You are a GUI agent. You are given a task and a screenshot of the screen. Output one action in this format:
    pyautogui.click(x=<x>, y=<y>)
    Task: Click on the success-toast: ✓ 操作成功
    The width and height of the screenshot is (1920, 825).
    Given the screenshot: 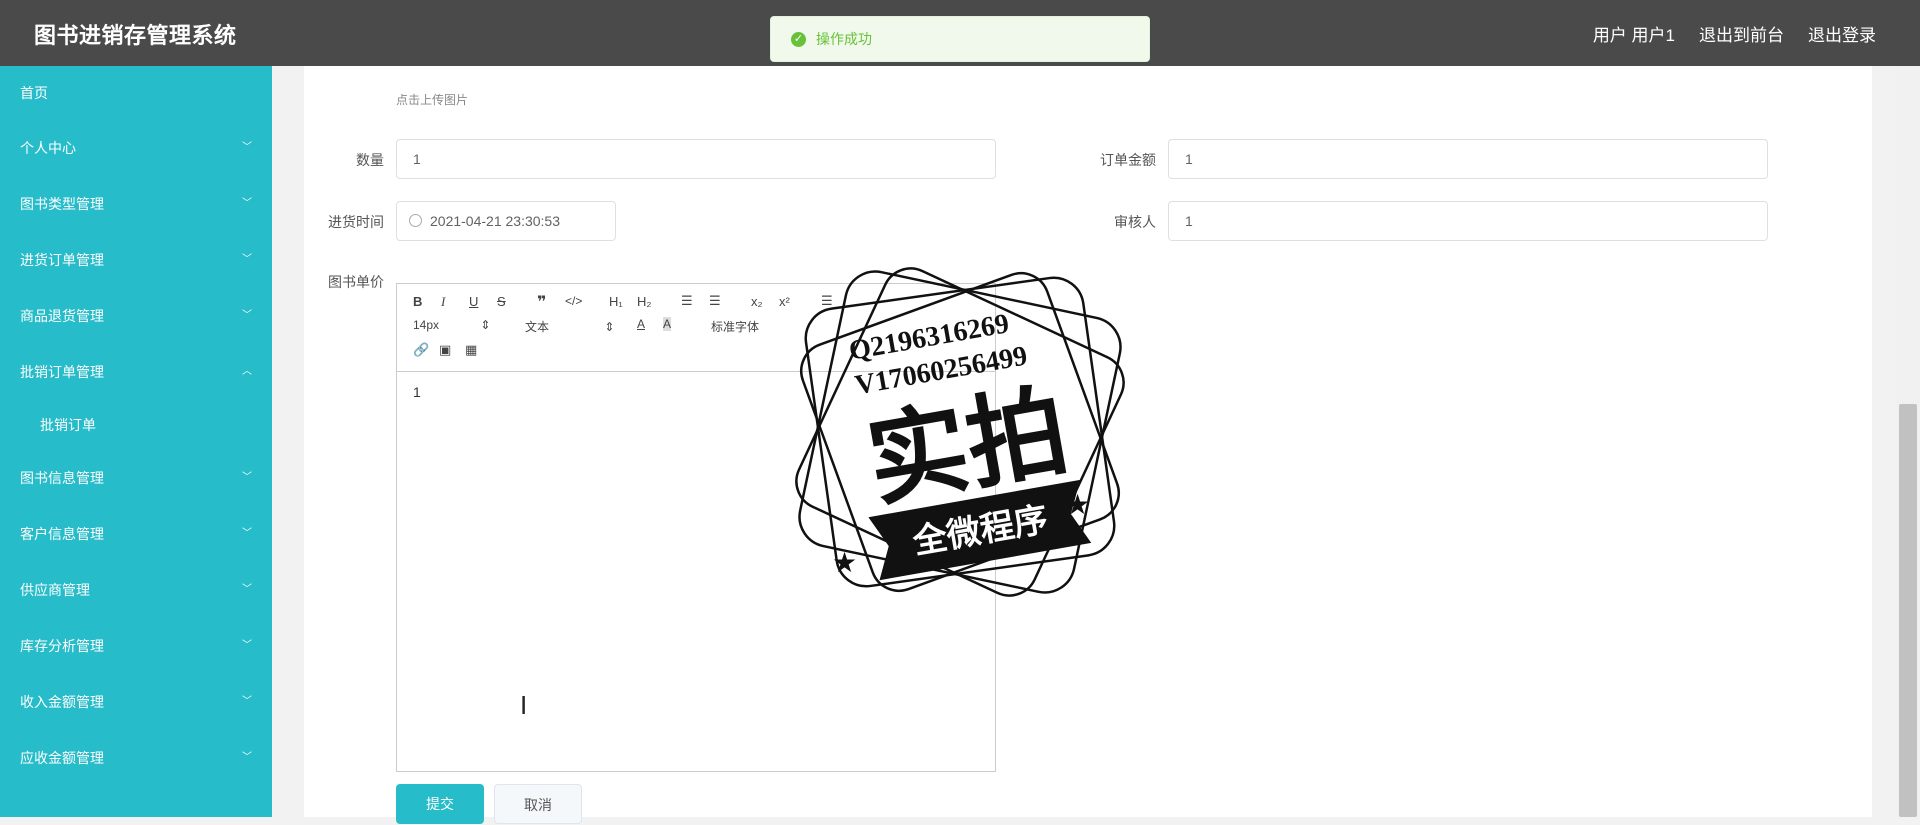 What is the action you would take?
    pyautogui.click(x=960, y=39)
    